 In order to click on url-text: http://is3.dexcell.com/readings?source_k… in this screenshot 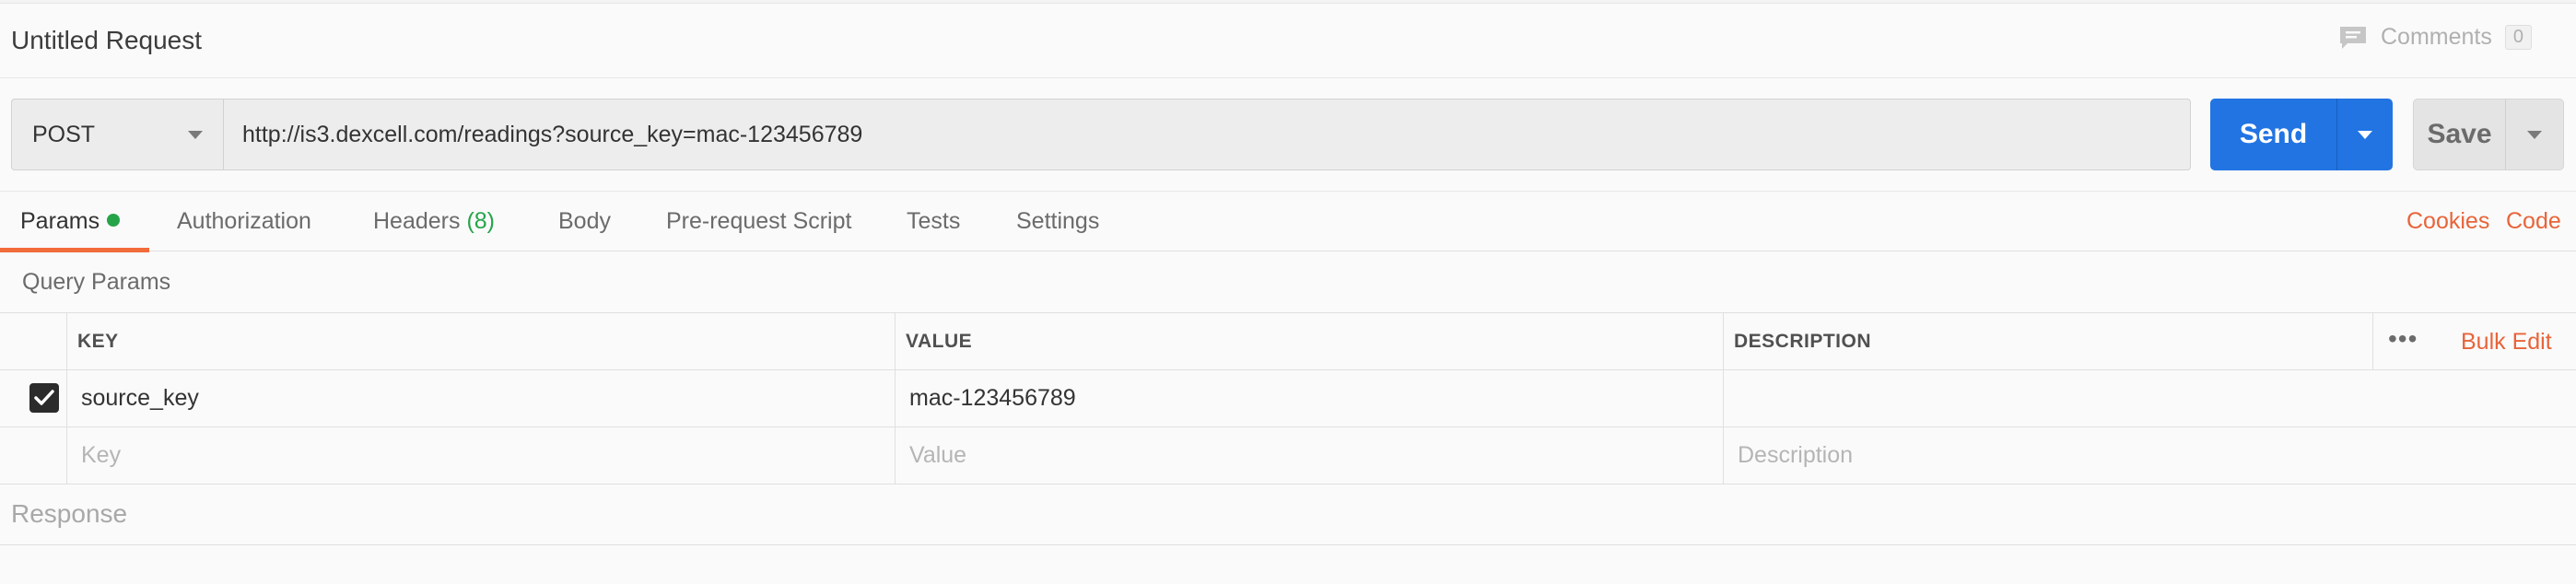, I will do `click(552, 134)`.